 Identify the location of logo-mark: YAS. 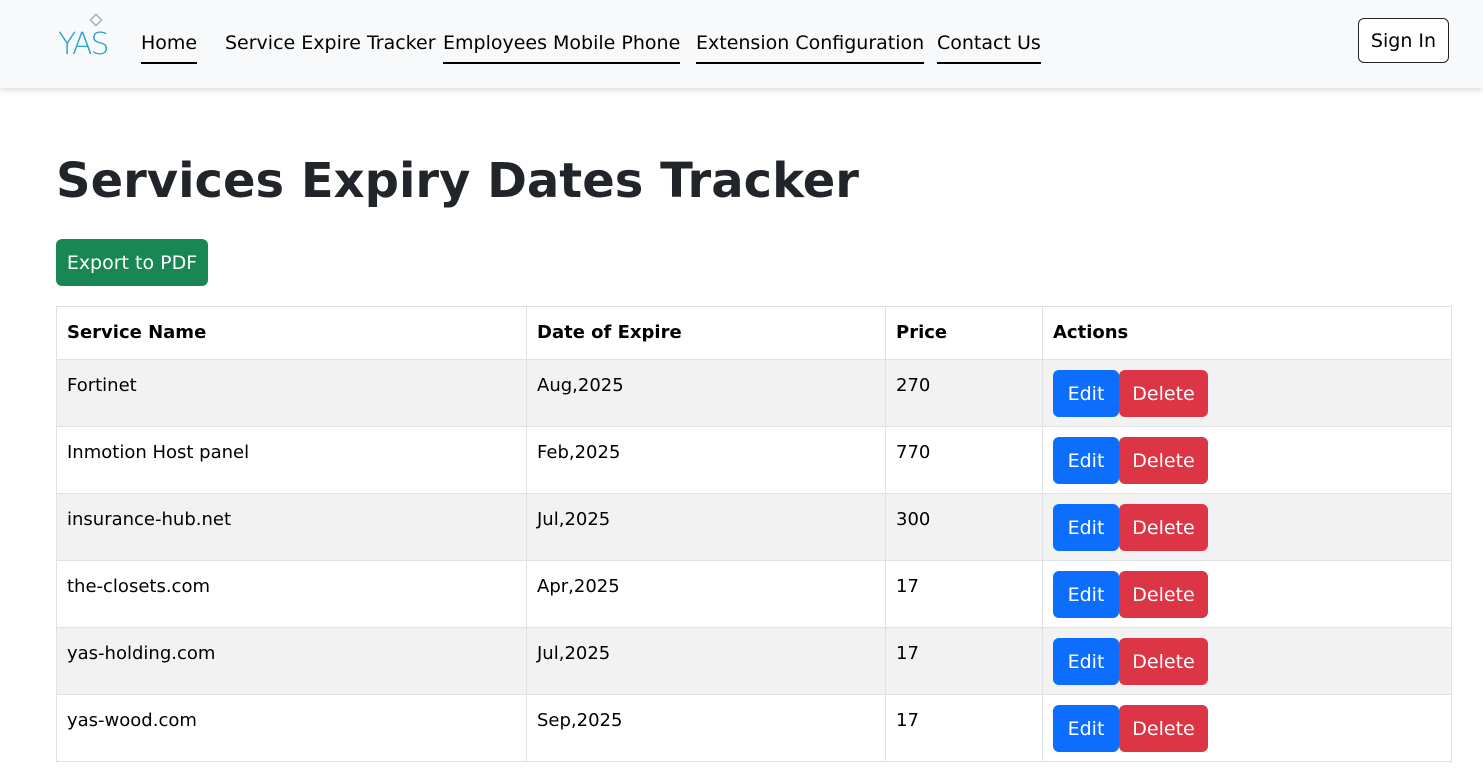
(84, 37).